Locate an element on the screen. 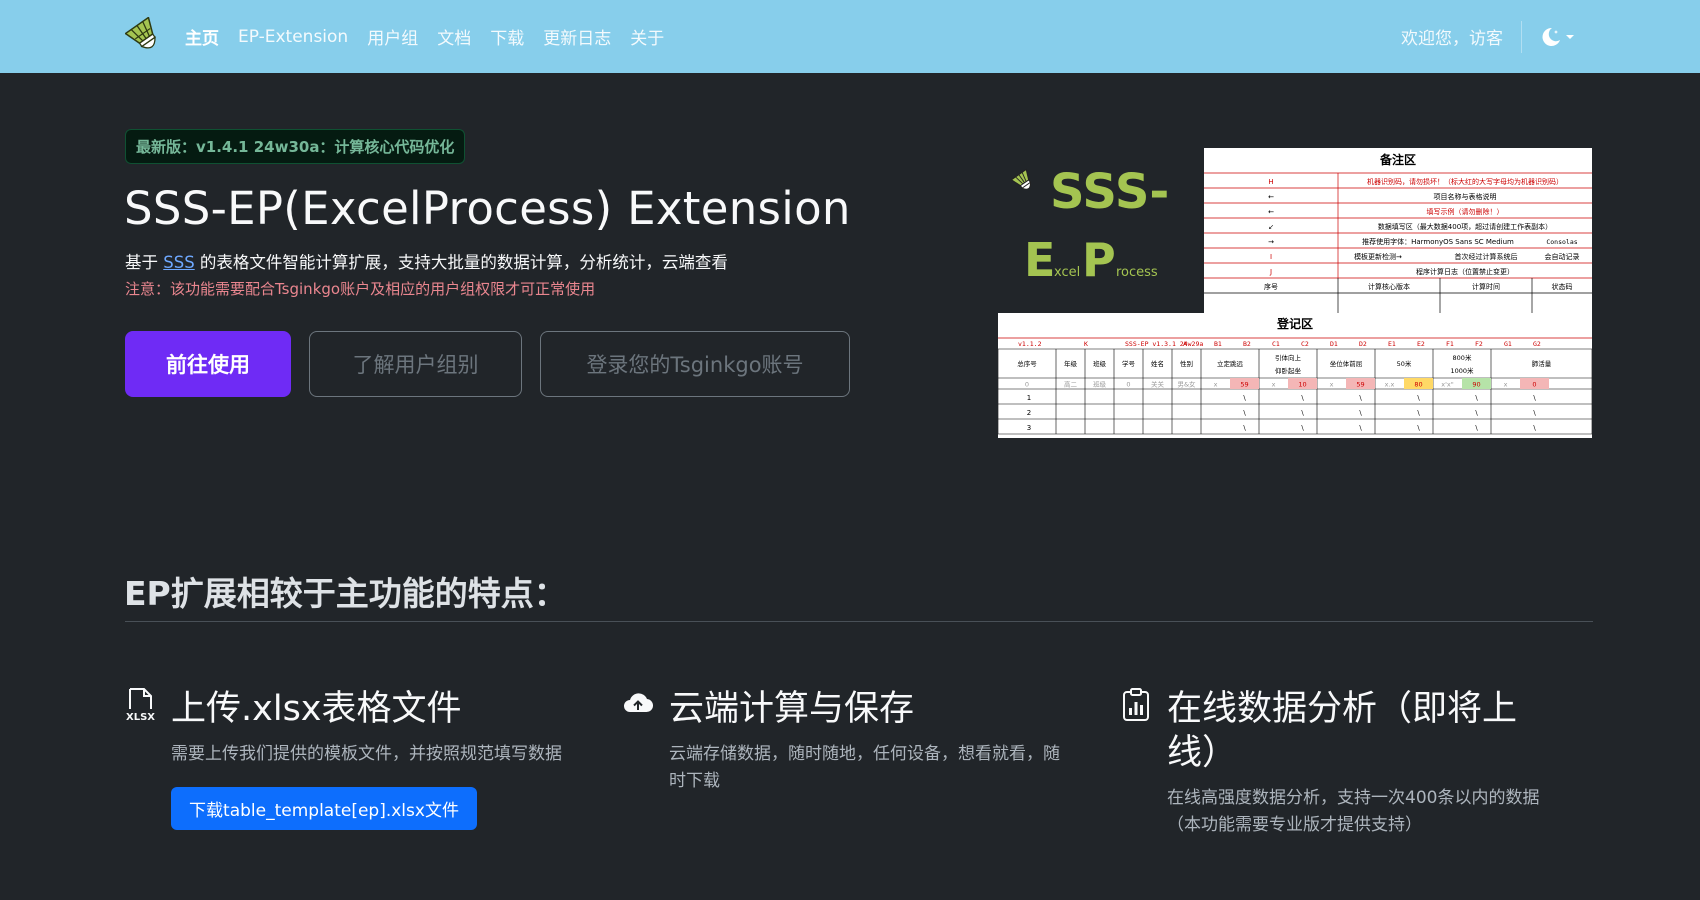 The image size is (1700, 900). reg-code-15: G2 is located at coordinates (1537, 344).